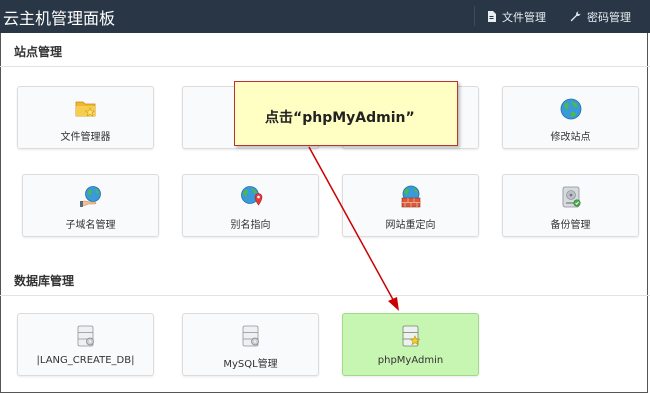 The width and height of the screenshot is (650, 395). I want to click on pointer-arrow, so click(353, 228).